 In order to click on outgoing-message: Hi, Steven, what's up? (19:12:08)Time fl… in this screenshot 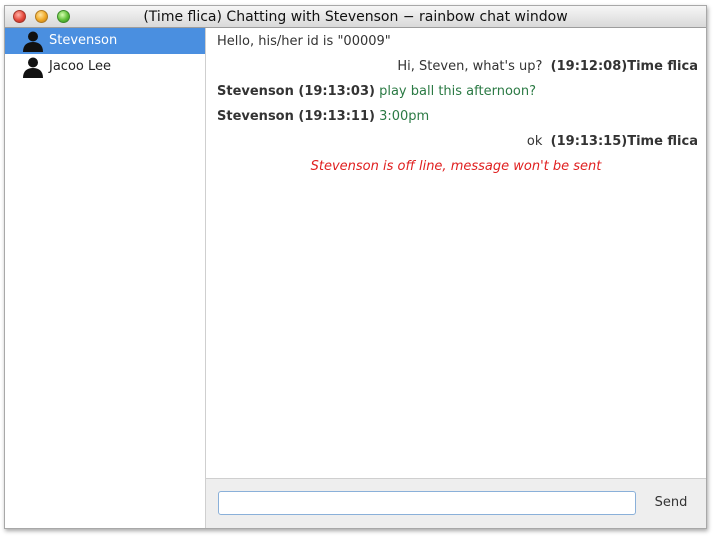, I will do `click(547, 66)`.